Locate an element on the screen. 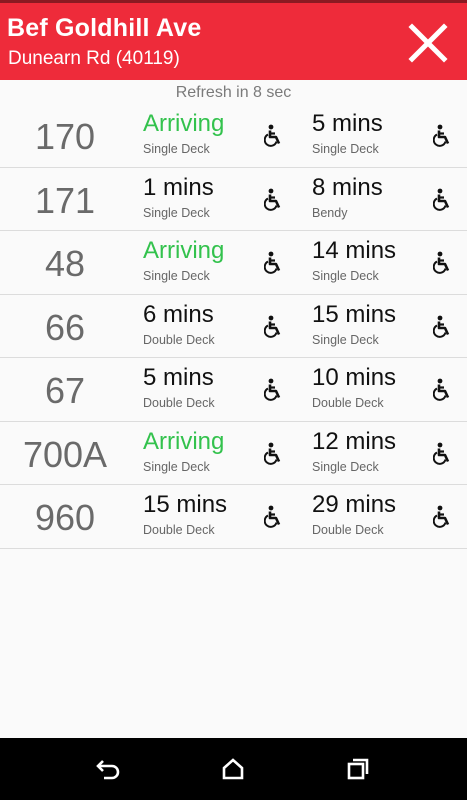 This screenshot has height=800, width=467. subsequent-bus-eta: 12 mins is located at coordinates (354, 441).